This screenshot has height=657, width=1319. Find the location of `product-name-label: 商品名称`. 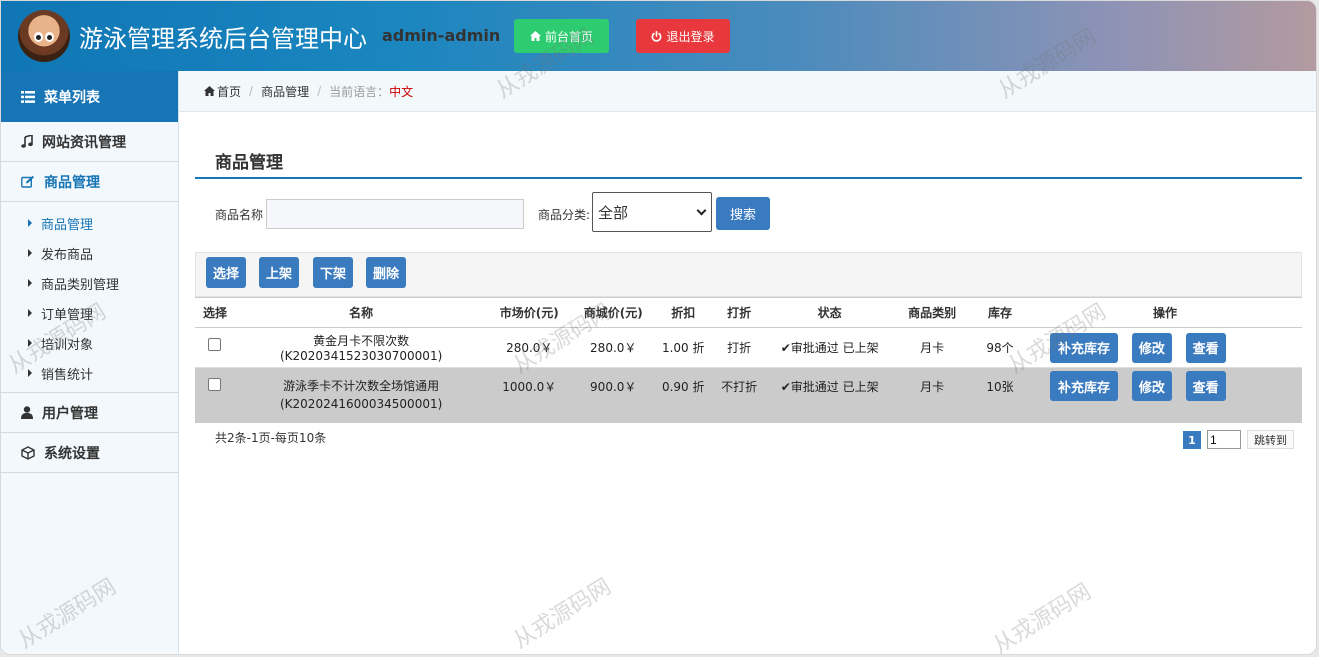

product-name-label: 商品名称 is located at coordinates (239, 215).